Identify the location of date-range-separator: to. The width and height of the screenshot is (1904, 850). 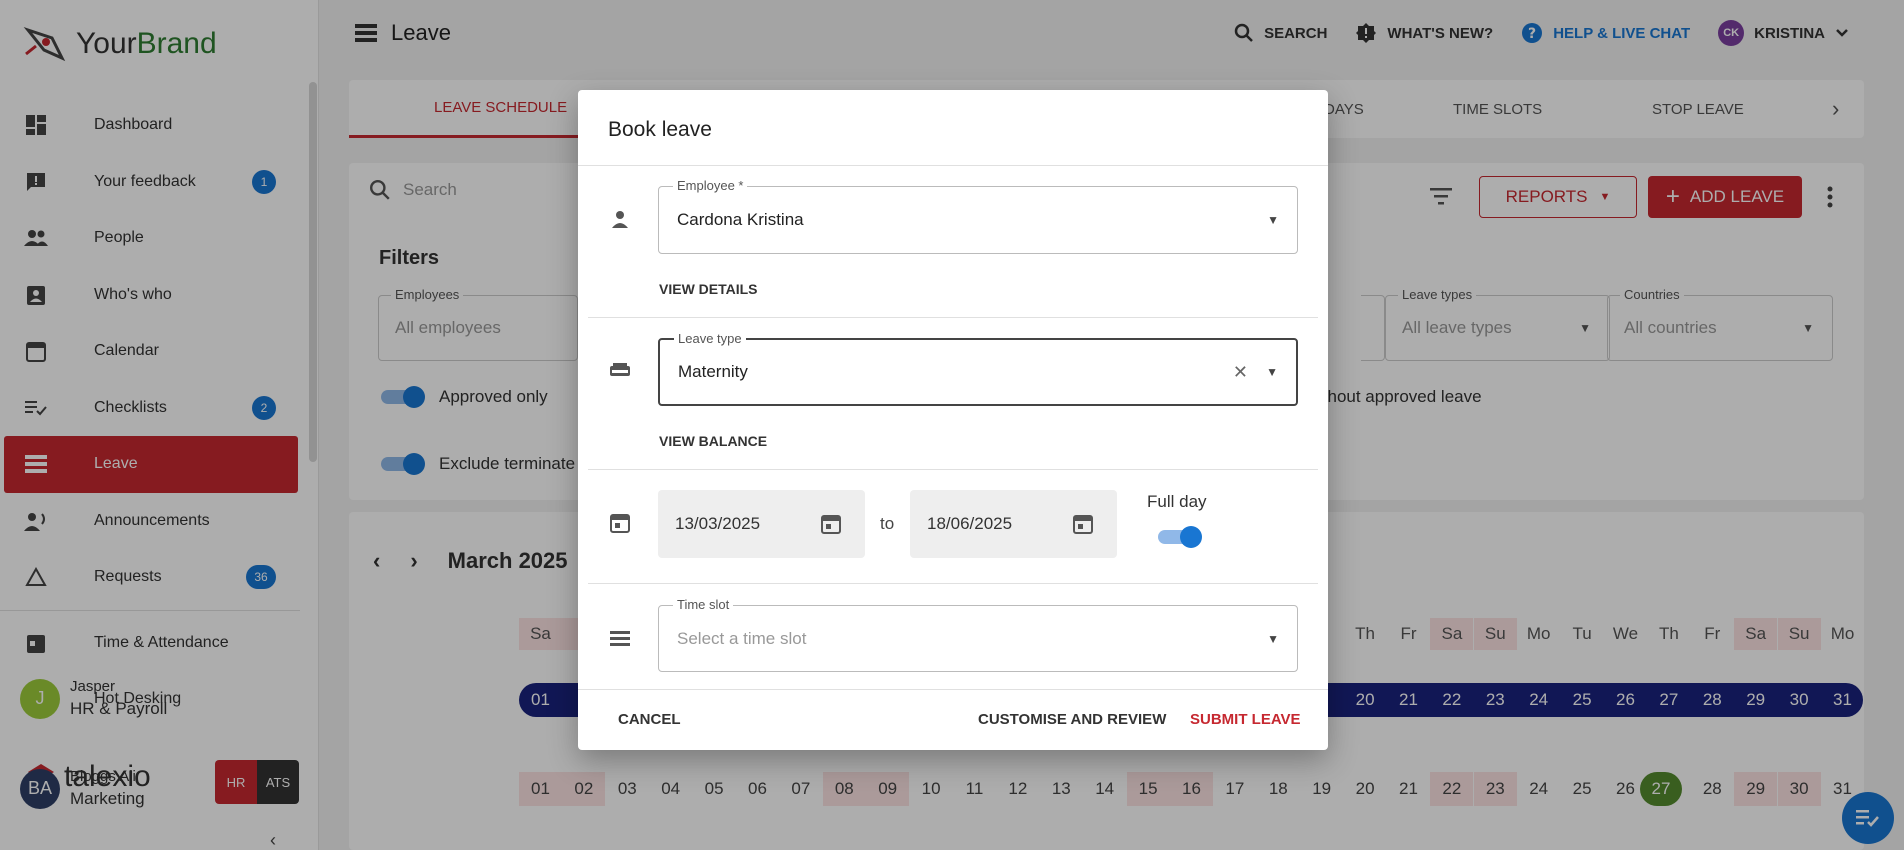
(887, 523).